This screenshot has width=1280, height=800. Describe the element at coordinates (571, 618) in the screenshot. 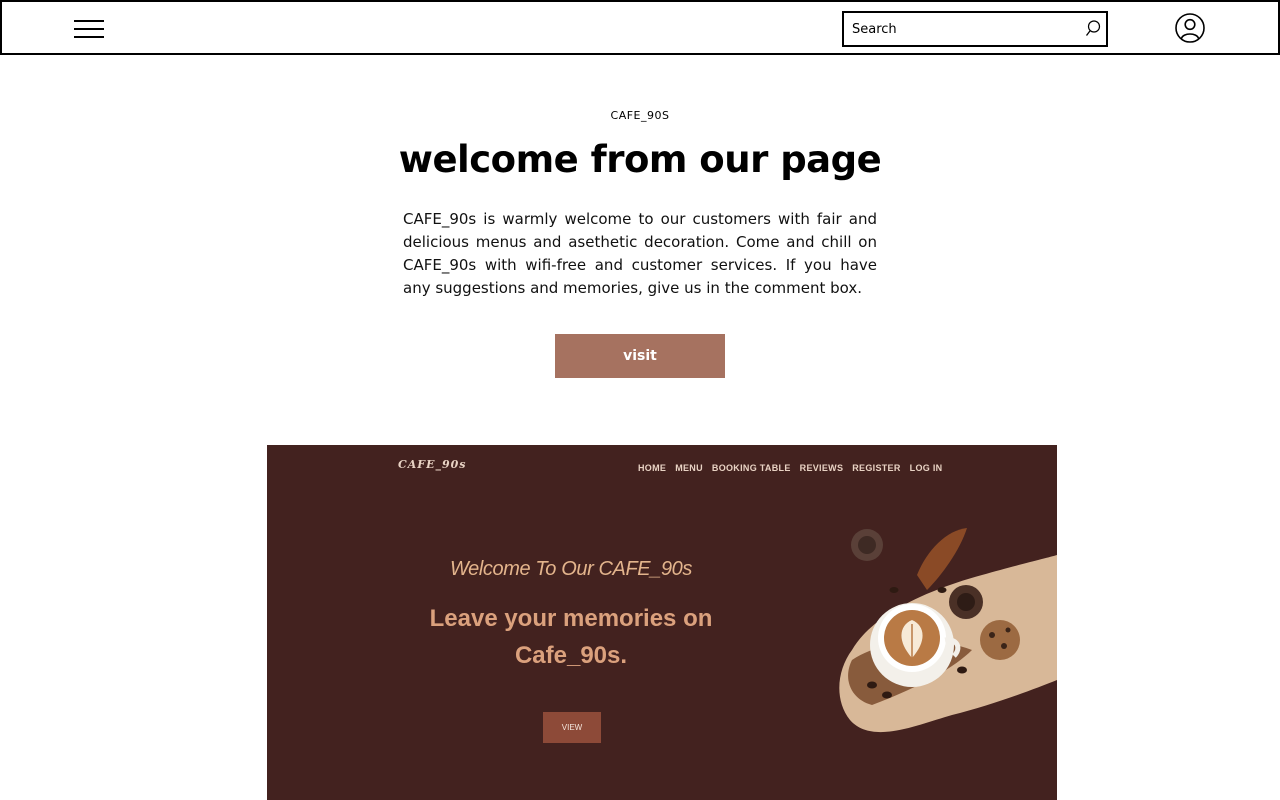

I see `preview-tagline-line: Leave your memories on` at that location.